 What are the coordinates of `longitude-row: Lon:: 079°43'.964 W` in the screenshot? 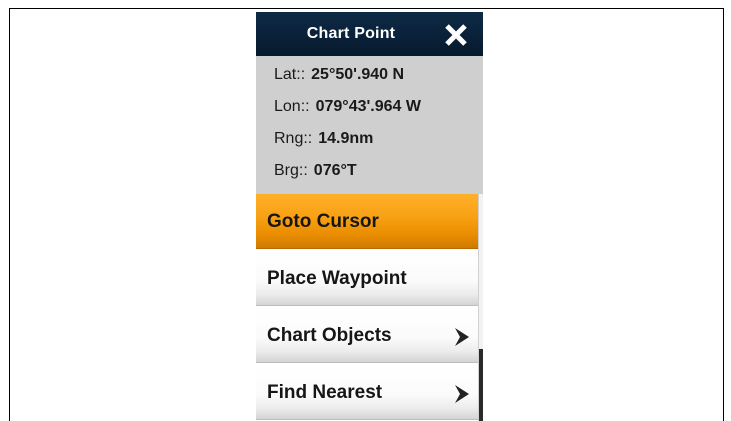 It's located at (347, 107).